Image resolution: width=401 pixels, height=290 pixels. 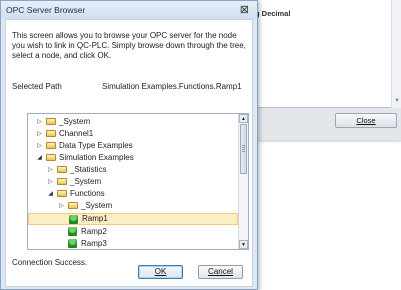 I want to click on close-button-label: Close, so click(x=366, y=120).